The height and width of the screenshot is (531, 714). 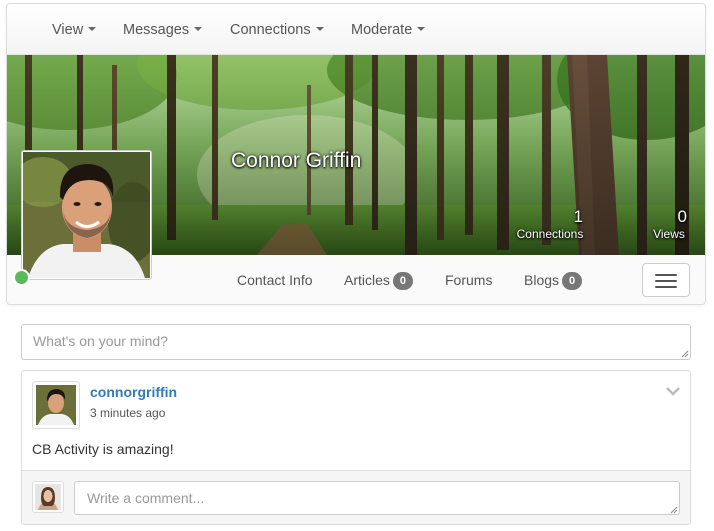 What do you see at coordinates (572, 281) in the screenshot?
I see `blogs-count-badge: 0` at bounding box center [572, 281].